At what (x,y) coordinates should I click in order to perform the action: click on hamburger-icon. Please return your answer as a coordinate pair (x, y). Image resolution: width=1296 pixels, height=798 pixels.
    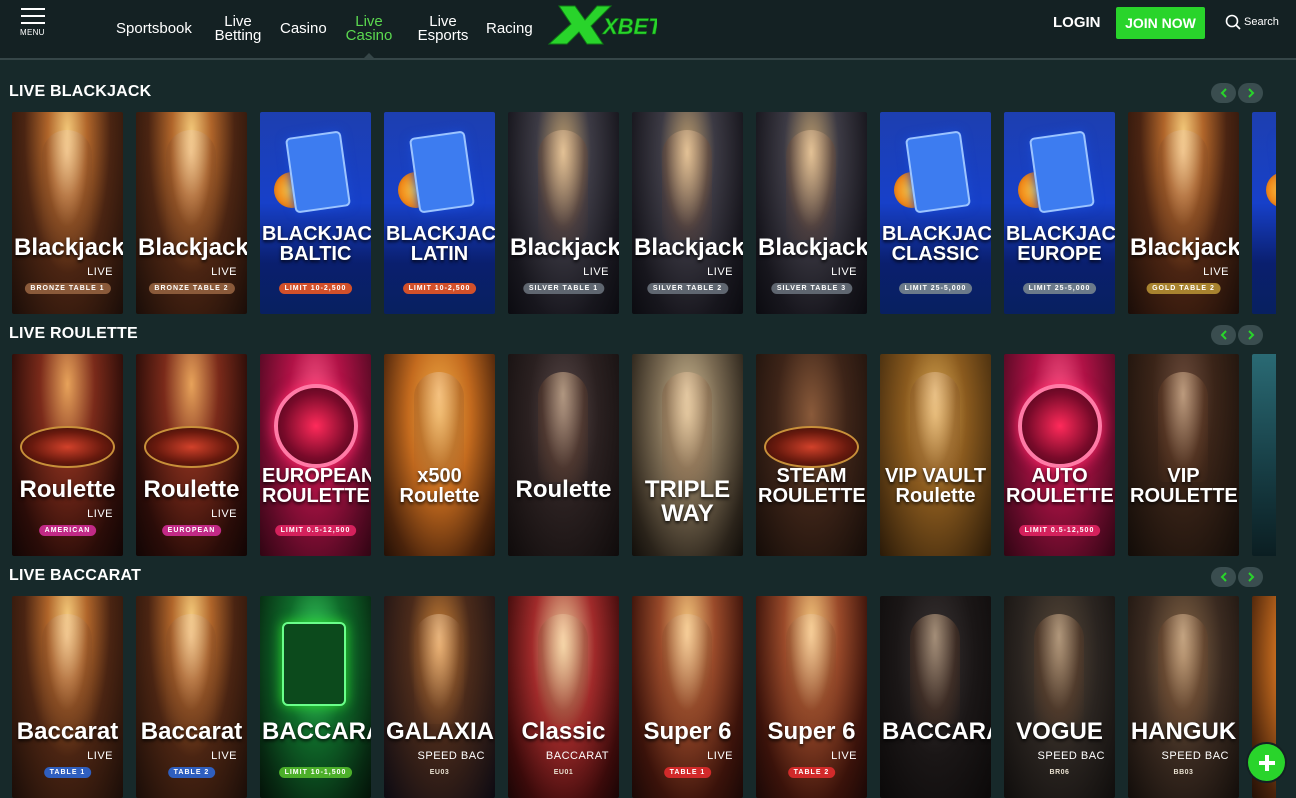
    Looking at the image, I should click on (33, 9).